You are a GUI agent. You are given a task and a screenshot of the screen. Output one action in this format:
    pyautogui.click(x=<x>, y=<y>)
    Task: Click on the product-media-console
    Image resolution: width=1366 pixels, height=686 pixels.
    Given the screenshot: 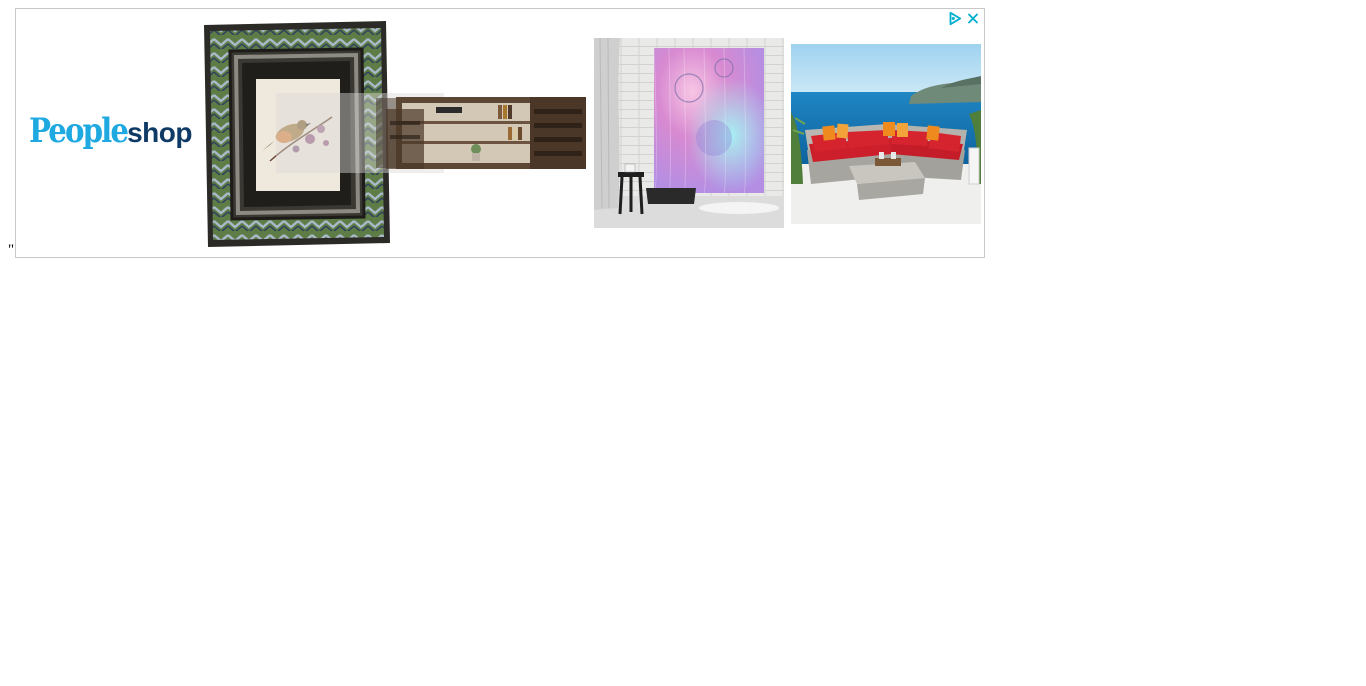 What is the action you would take?
    pyautogui.click(x=432, y=138)
    